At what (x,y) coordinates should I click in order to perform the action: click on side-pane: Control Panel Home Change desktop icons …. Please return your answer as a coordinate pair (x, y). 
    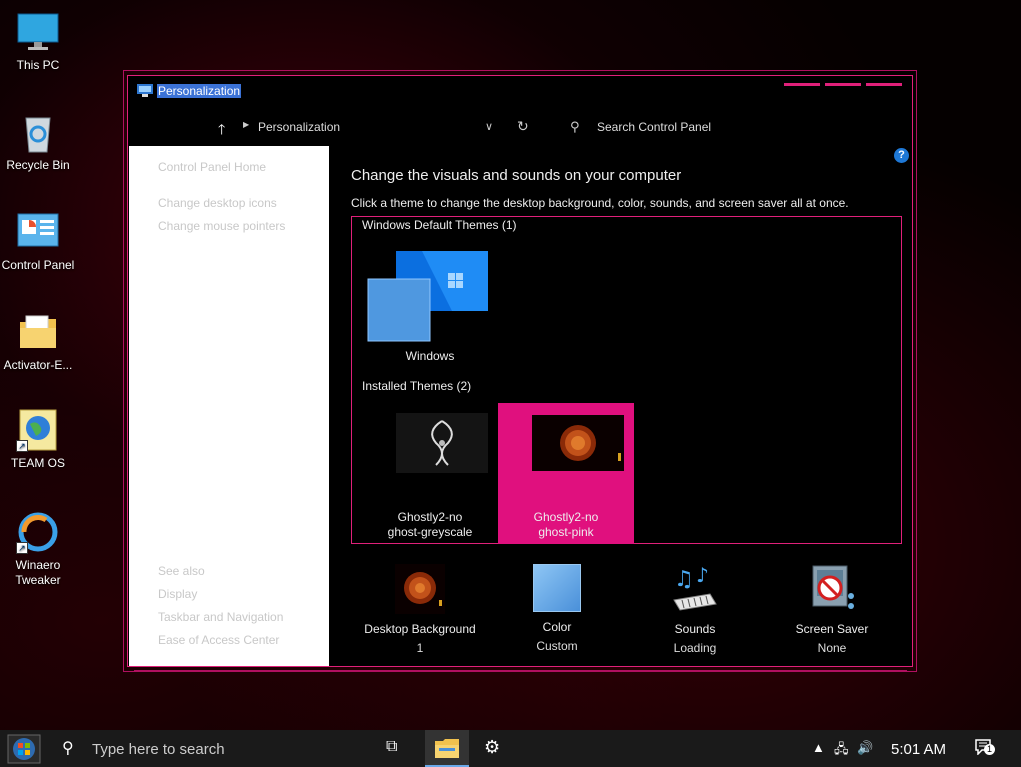
    Looking at the image, I should click on (229, 406).